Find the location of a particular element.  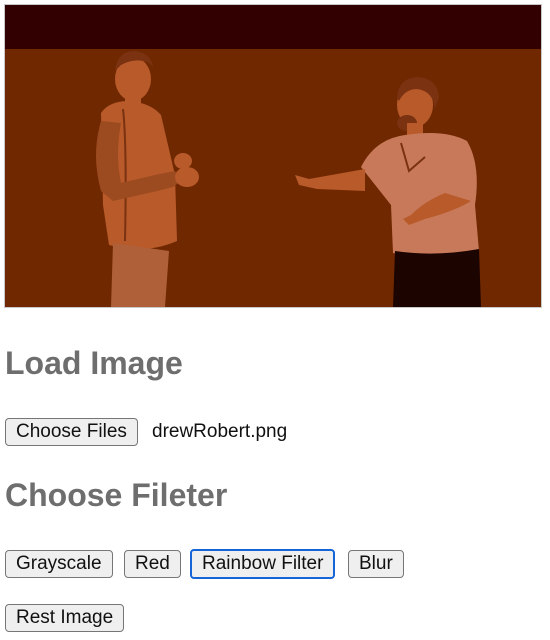

grayscale-button: Grayscale is located at coordinates (59, 564).